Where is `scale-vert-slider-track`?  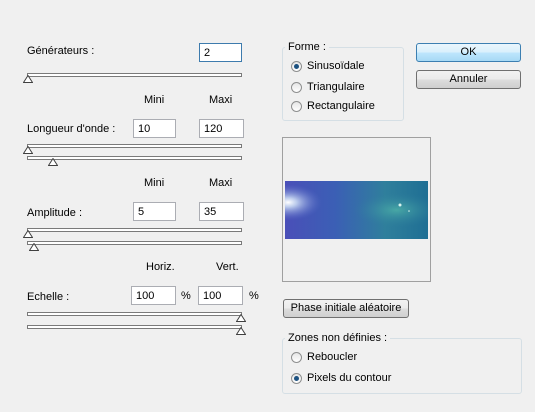 scale-vert-slider-track is located at coordinates (134, 327).